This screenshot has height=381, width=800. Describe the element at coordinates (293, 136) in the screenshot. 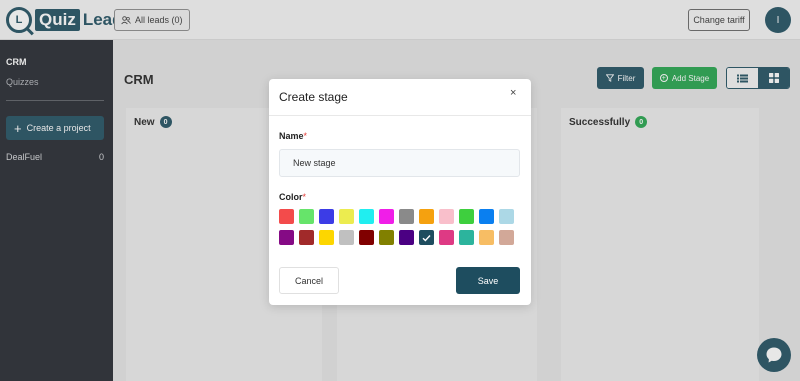

I see `name-label: Name*` at that location.